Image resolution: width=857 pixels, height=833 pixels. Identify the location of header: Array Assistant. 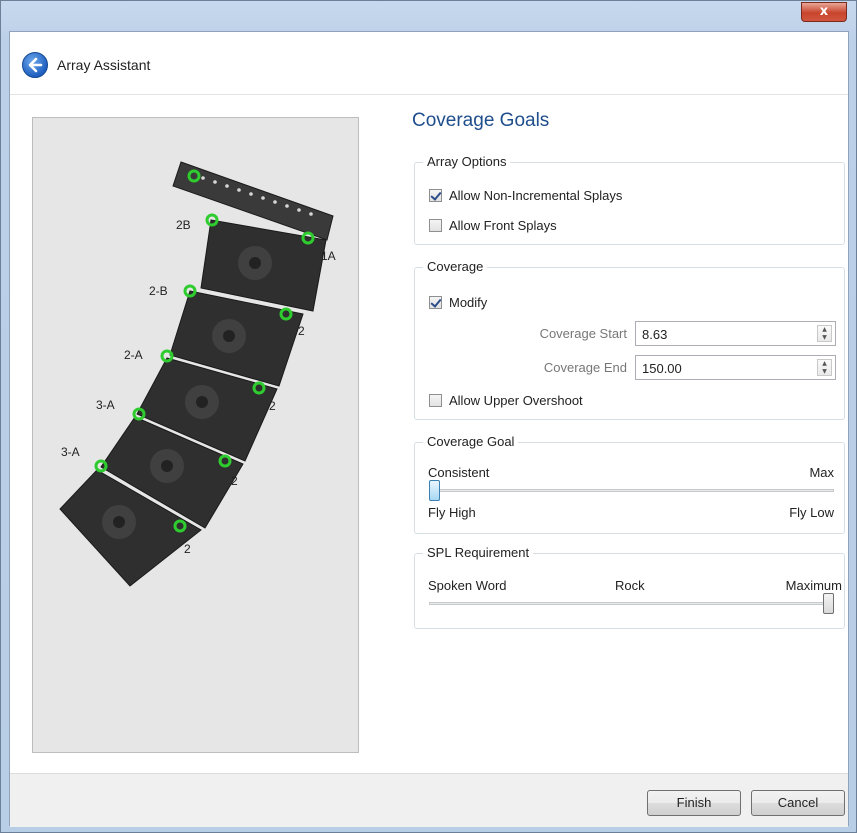
(429, 63).